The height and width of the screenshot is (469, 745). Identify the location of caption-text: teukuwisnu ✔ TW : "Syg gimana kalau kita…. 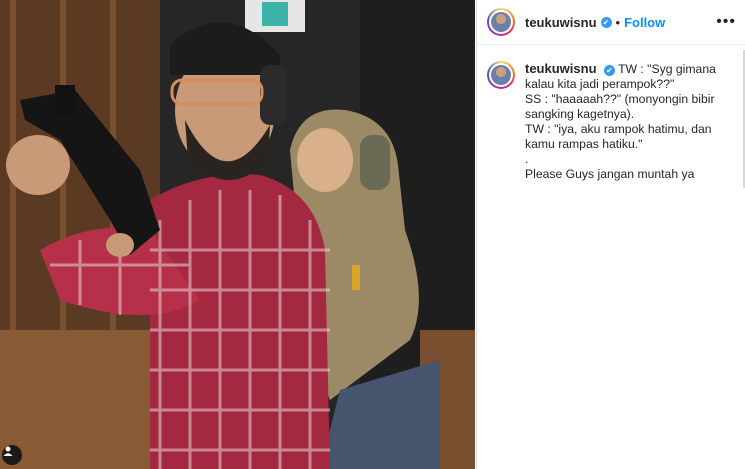
(625, 121).